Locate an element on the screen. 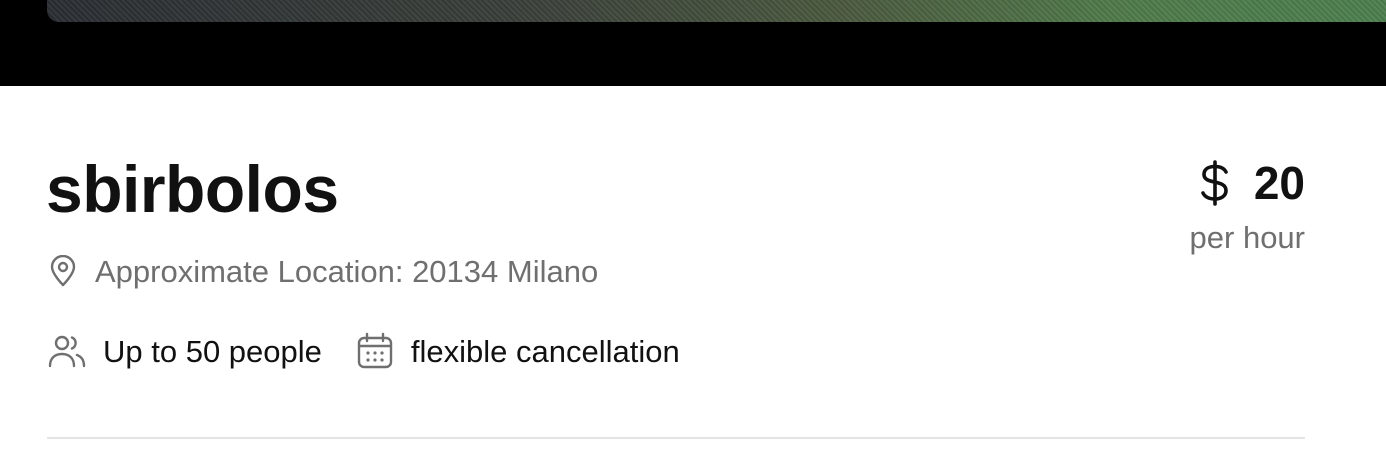  dollar-icon is located at coordinates (1215, 183).